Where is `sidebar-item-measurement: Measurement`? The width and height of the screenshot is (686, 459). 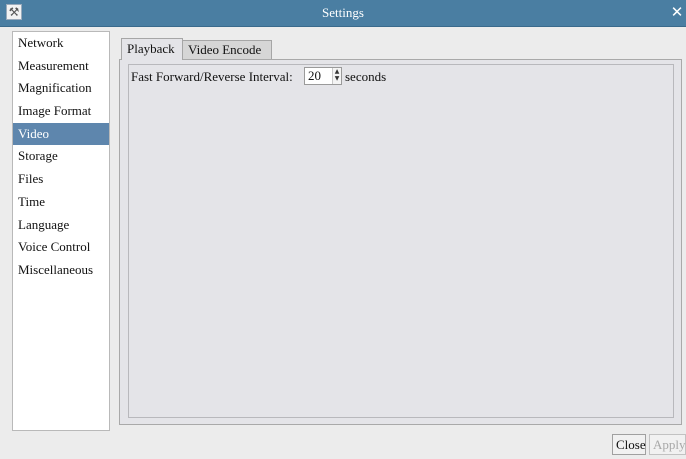
sidebar-item-measurement: Measurement is located at coordinates (61, 66).